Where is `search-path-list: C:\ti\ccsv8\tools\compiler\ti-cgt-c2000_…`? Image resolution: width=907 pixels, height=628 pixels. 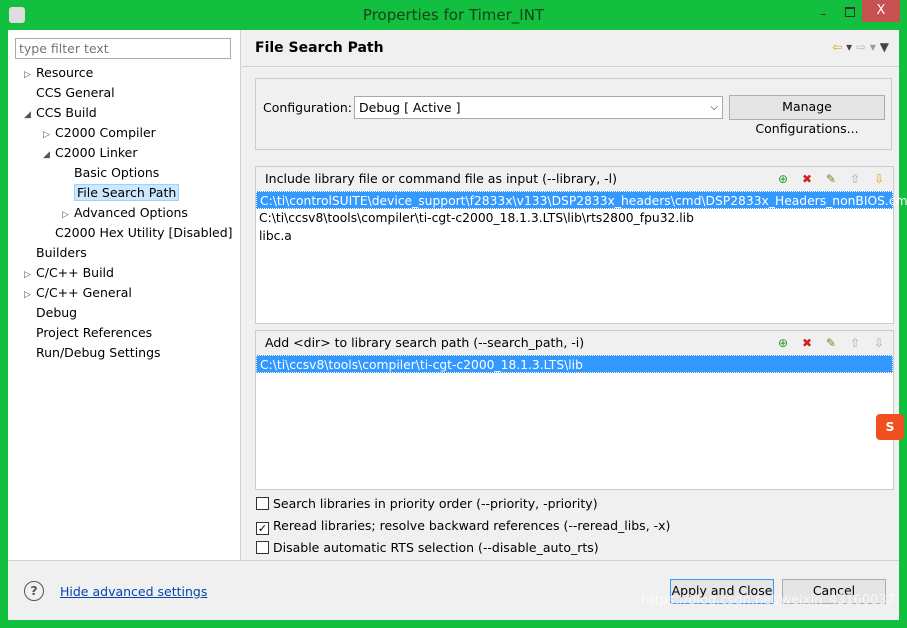 search-path-list: C:\ti\ccsv8\tools\compiler\ti-cgt-c2000_… is located at coordinates (574, 364).